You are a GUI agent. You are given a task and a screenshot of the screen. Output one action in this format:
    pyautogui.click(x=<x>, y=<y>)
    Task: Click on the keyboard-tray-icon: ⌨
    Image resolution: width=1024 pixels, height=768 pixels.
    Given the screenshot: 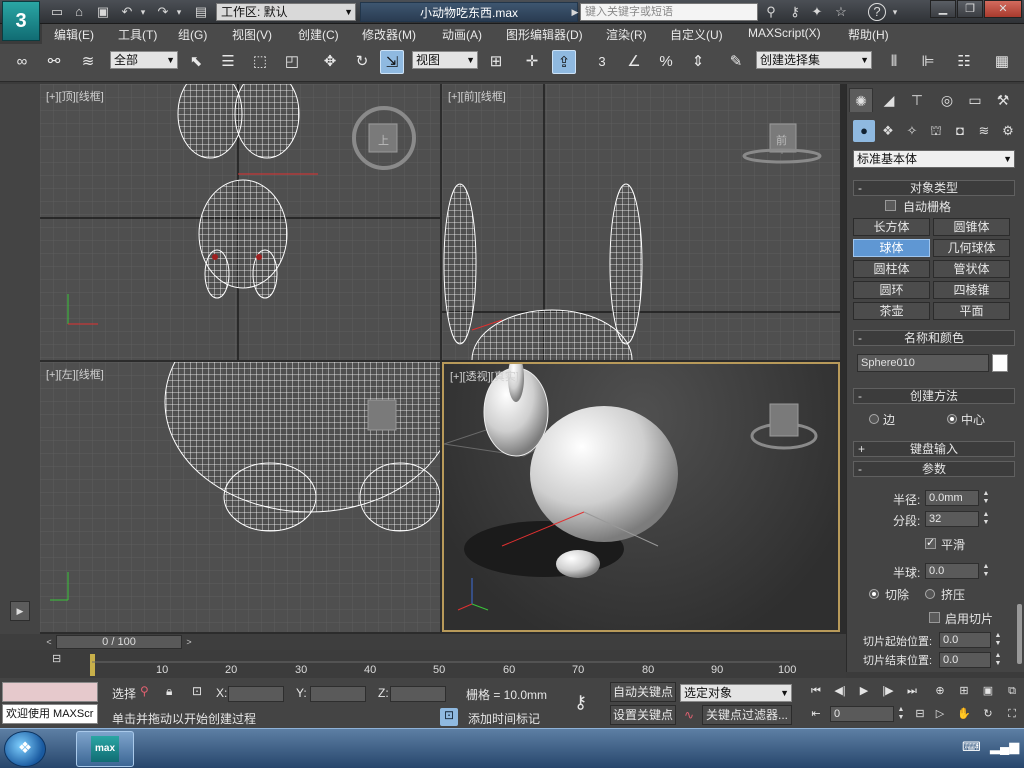 What is the action you would take?
    pyautogui.click(x=971, y=747)
    